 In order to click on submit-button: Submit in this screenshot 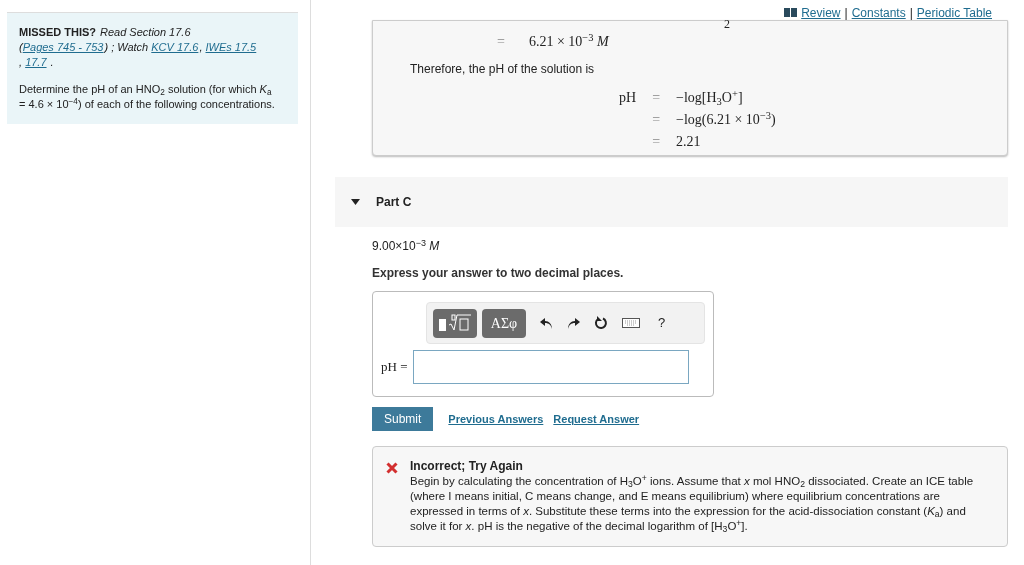, I will do `click(403, 419)`.